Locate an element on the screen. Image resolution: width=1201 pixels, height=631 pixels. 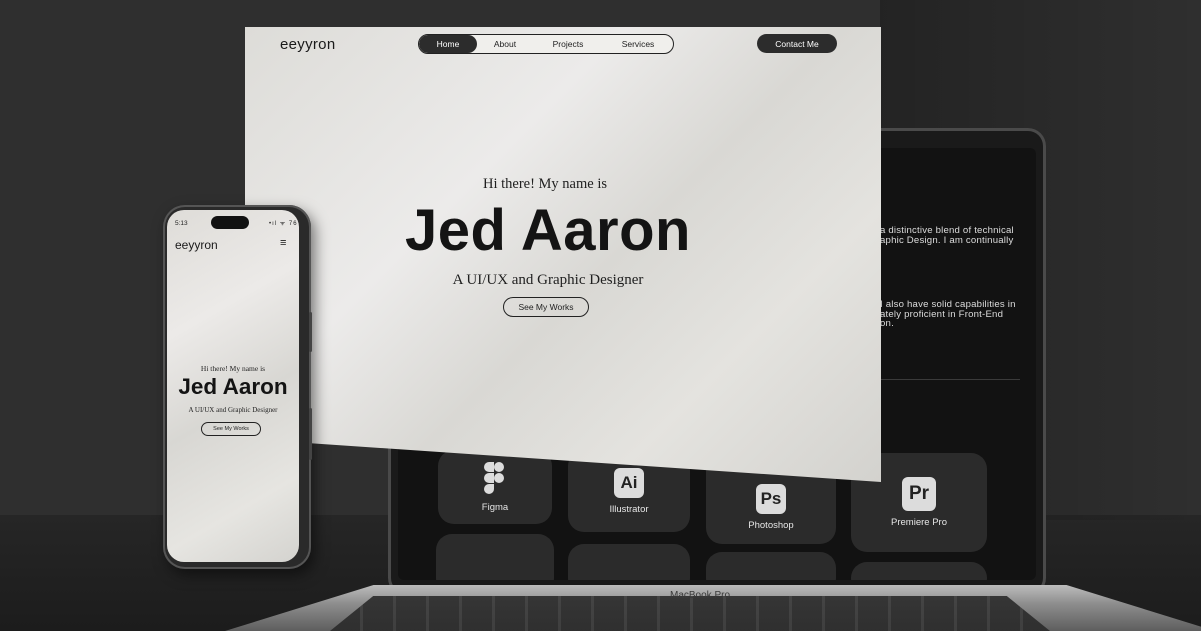
status-icons: •ıl ᯤ 76 is located at coordinates (283, 224).